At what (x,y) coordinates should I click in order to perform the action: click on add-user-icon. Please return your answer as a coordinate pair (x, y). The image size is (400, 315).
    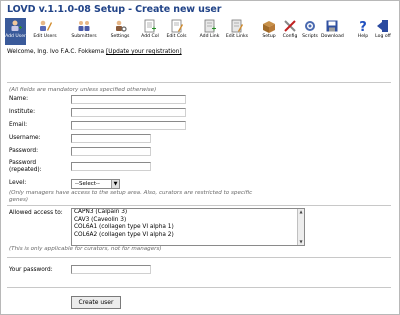
    Looking at the image, I should click on (16, 26).